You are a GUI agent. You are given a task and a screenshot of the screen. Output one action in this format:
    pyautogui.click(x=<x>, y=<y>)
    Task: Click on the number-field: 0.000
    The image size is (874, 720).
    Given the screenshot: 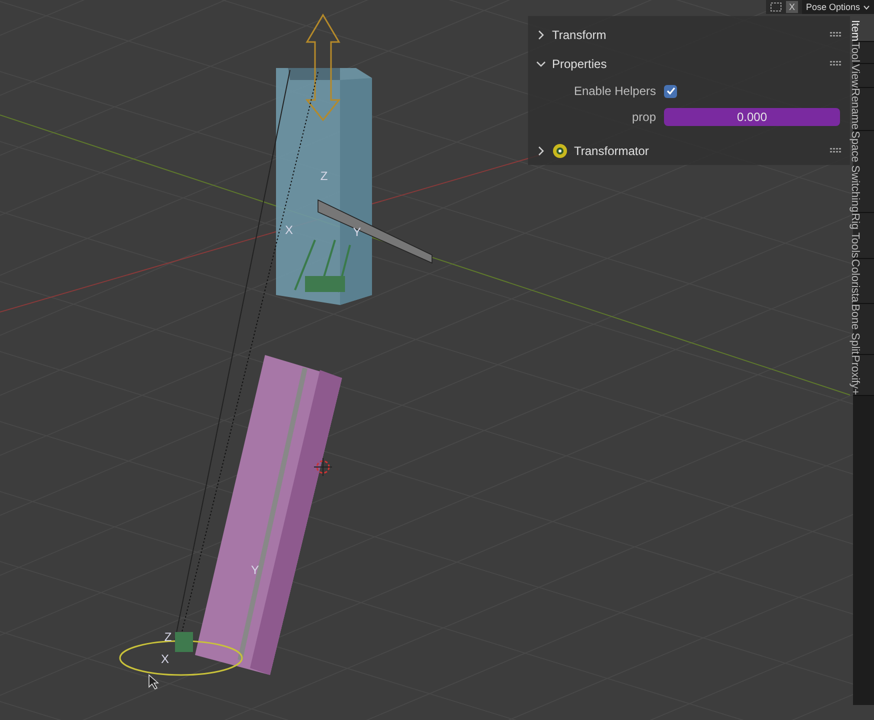 What is the action you would take?
    pyautogui.click(x=752, y=117)
    